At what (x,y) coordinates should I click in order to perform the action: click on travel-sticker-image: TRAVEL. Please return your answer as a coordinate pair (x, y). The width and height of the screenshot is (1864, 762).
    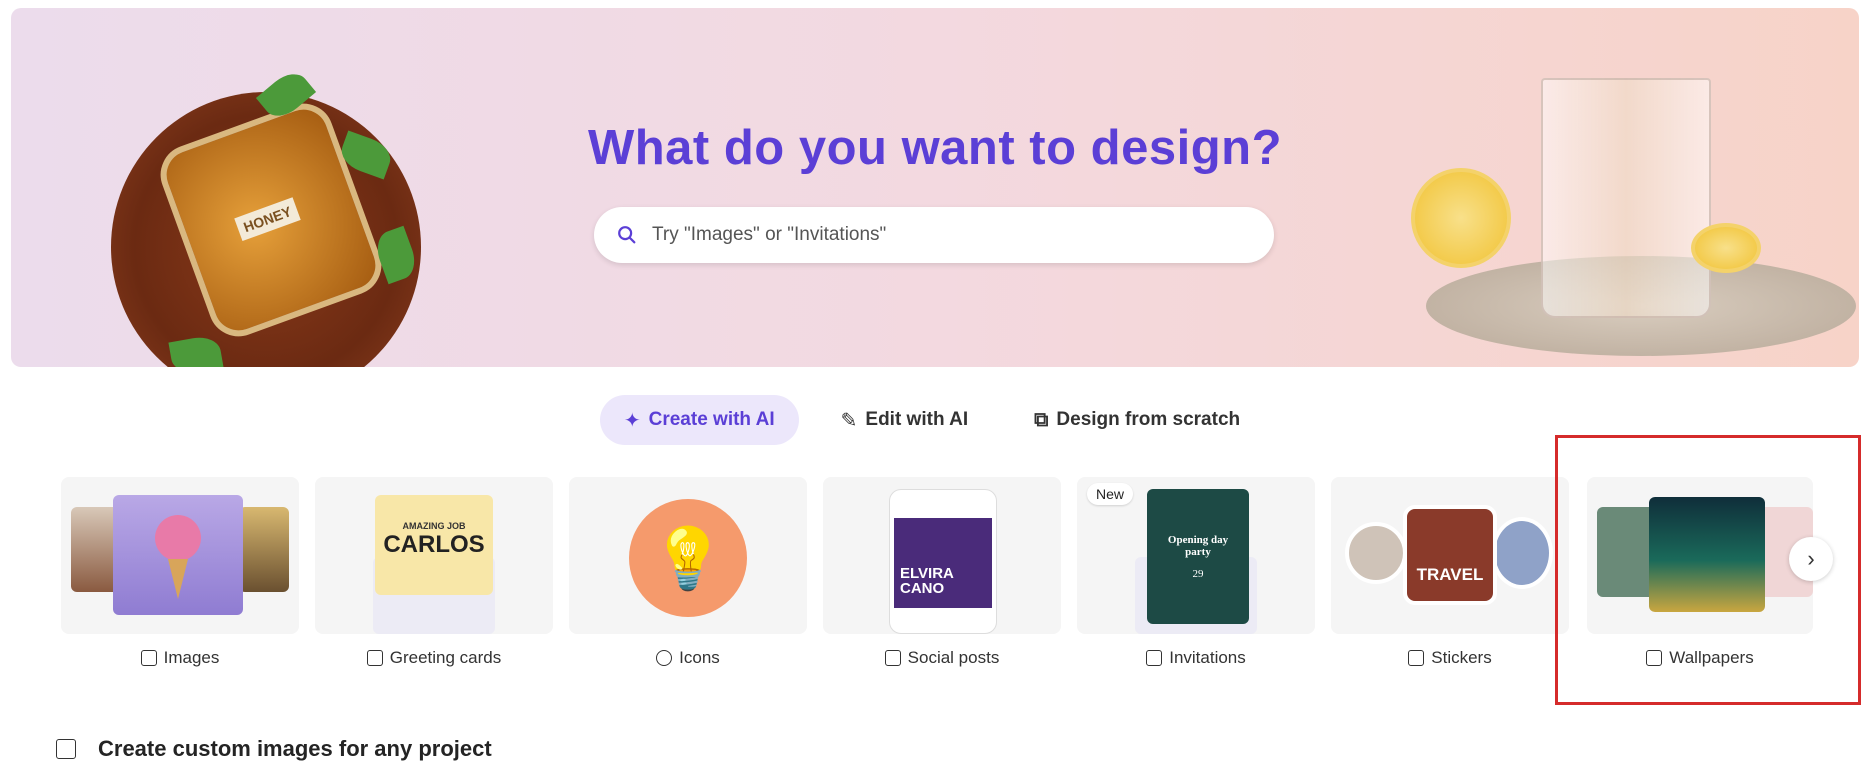
    Looking at the image, I should click on (1450, 555).